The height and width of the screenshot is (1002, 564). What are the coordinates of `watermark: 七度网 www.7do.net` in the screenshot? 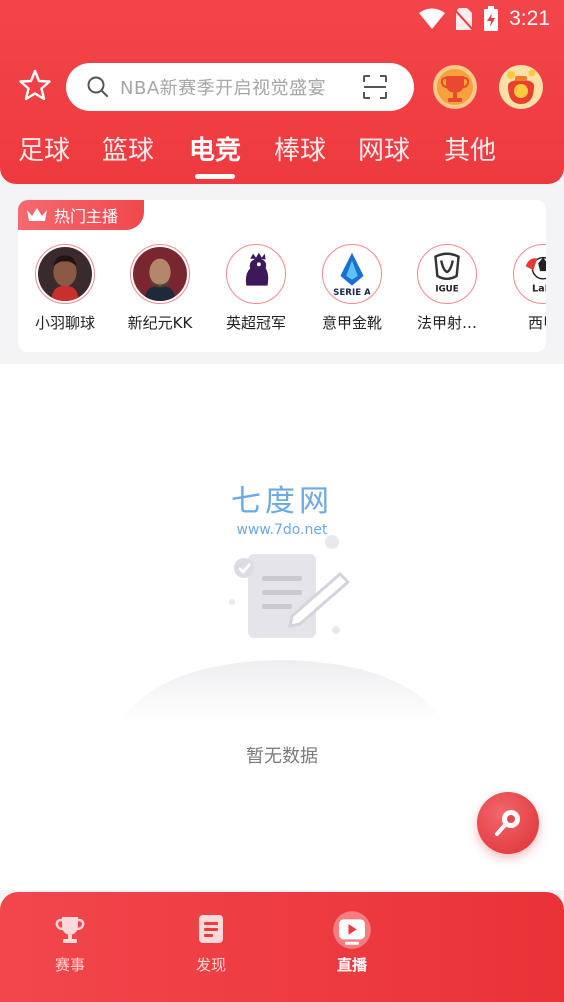 It's located at (282, 507).